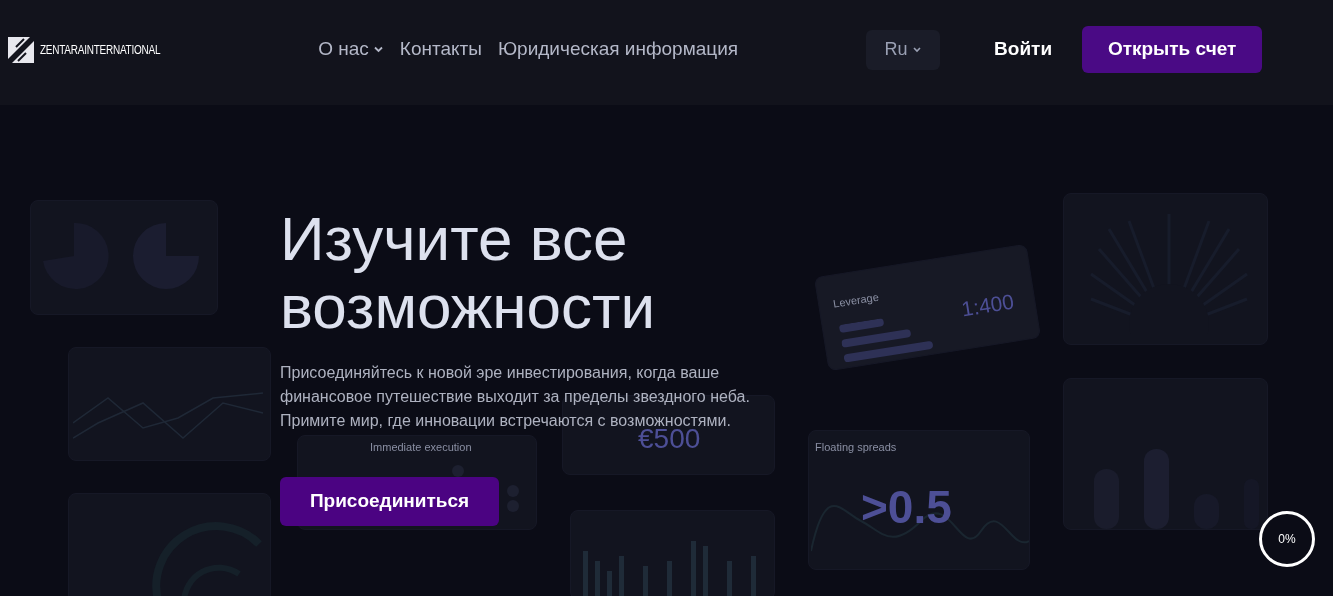 Image resolution: width=1333 pixels, height=596 pixels. I want to click on spreads-value: >0.5, so click(906, 507).